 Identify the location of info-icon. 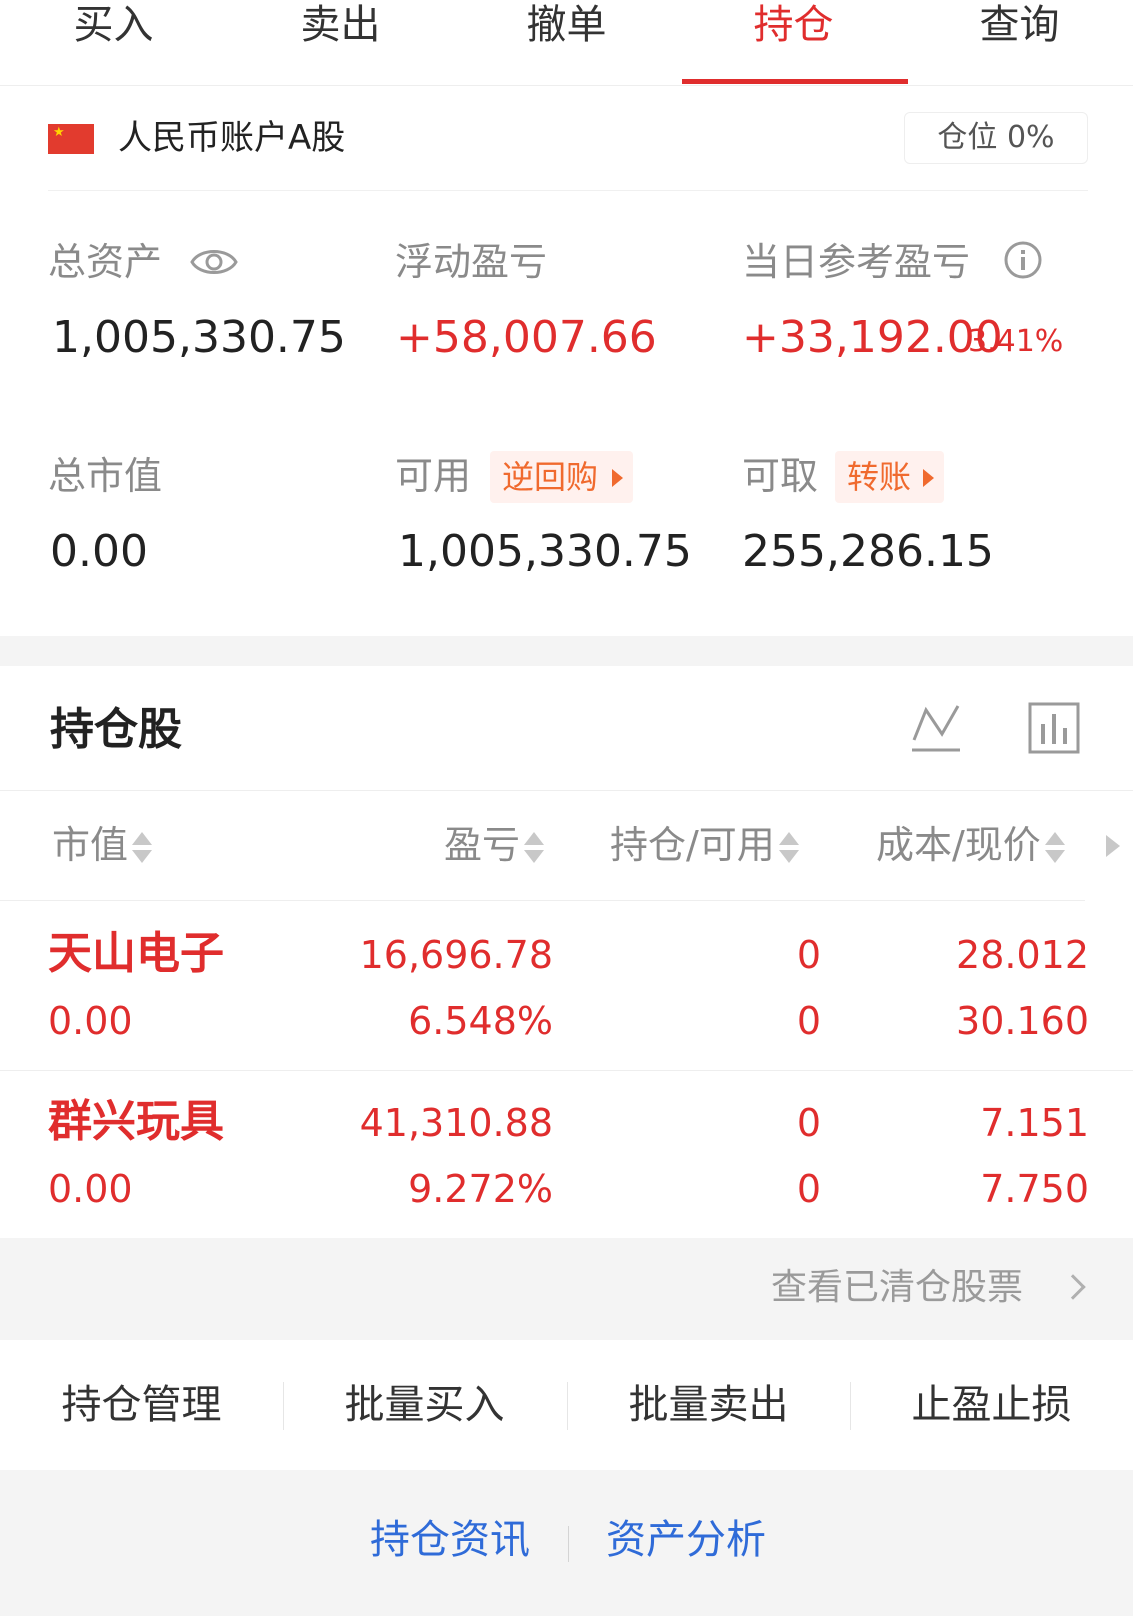
(1023, 260).